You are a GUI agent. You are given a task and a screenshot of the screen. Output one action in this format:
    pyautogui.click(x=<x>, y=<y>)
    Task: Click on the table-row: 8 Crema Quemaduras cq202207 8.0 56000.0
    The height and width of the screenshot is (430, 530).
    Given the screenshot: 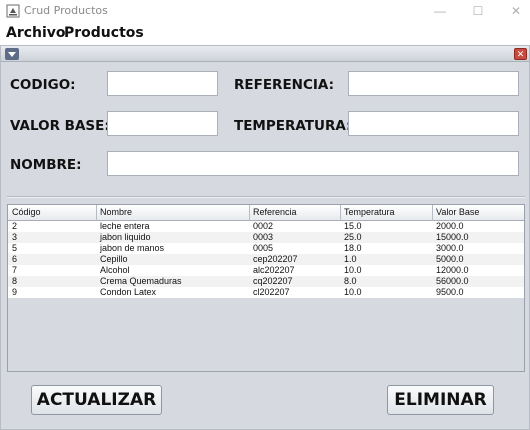 What is the action you would take?
    pyautogui.click(x=266, y=281)
    